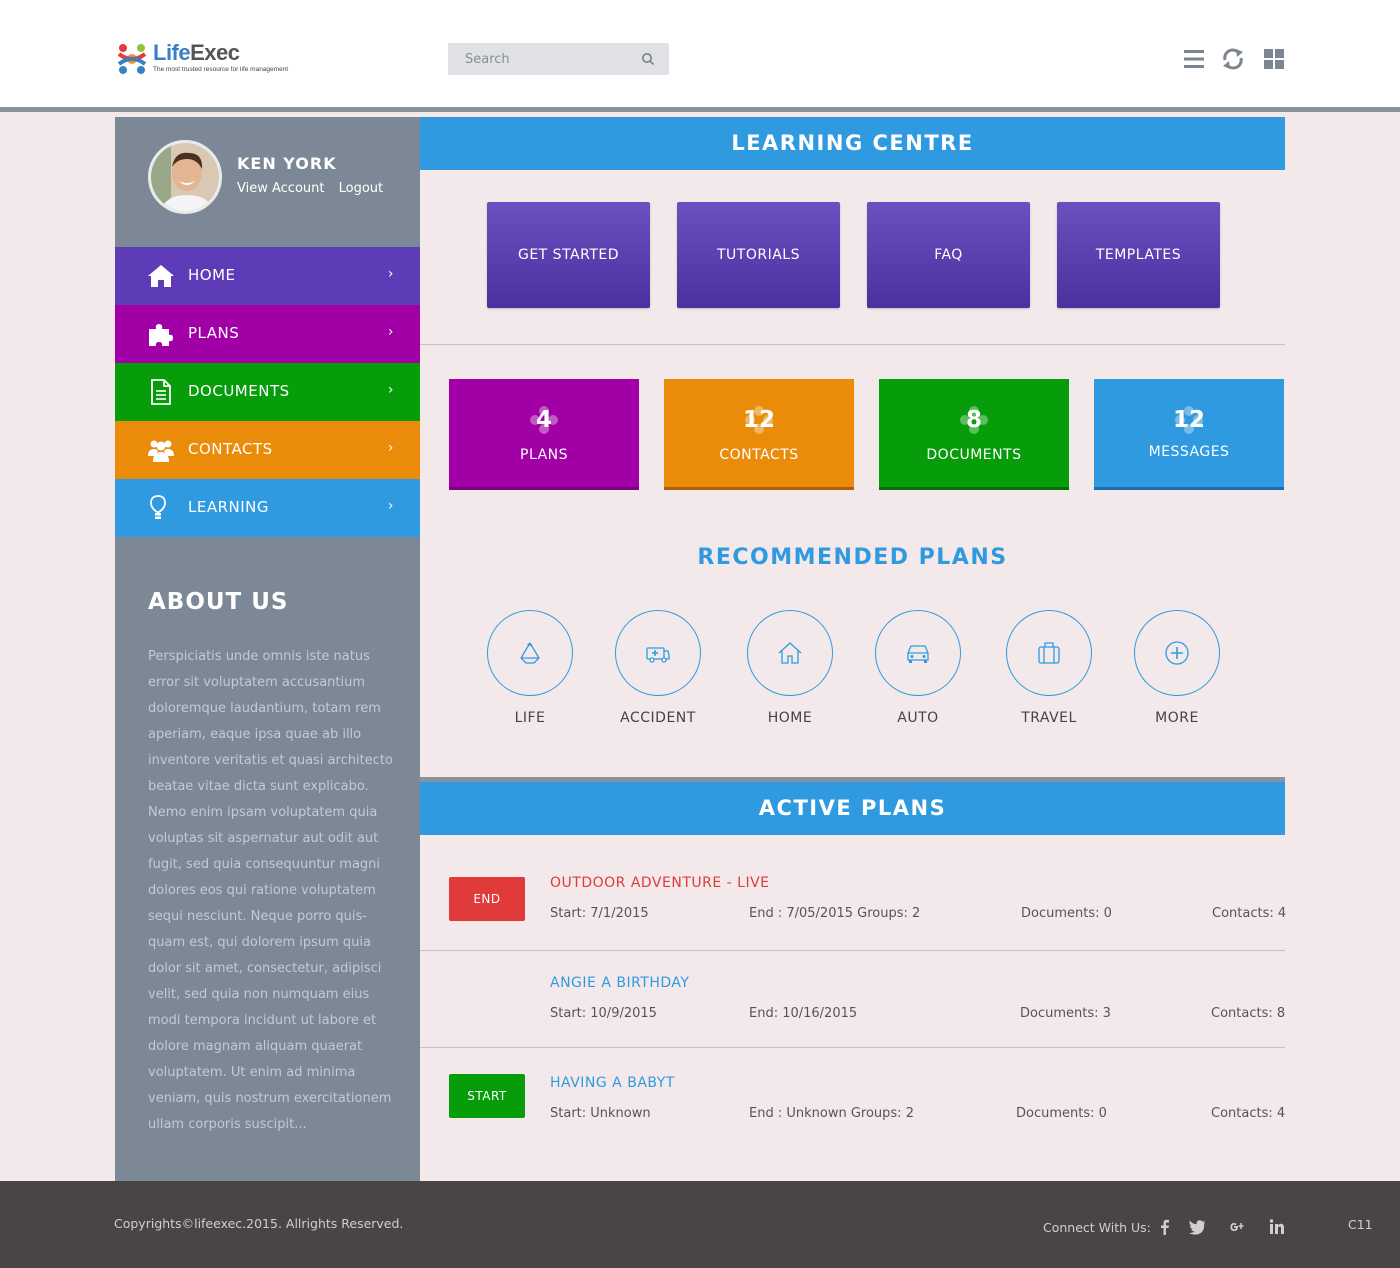 This screenshot has width=1400, height=1268. I want to click on plan-title: OUTDOOR ADVENTURE - LIVE, so click(660, 883).